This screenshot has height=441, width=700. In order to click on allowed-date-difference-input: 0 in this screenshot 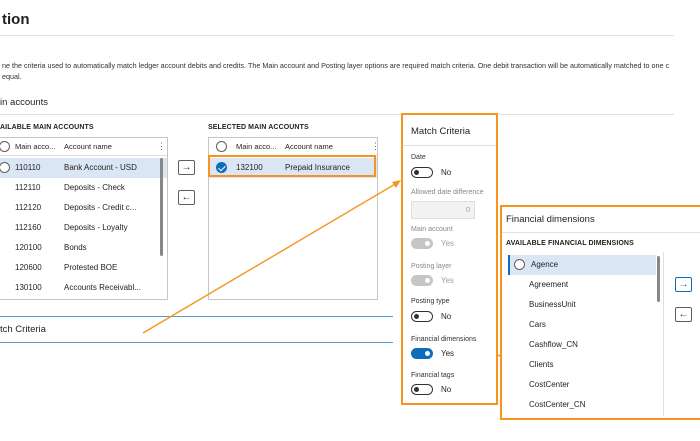, I will do `click(443, 210)`.